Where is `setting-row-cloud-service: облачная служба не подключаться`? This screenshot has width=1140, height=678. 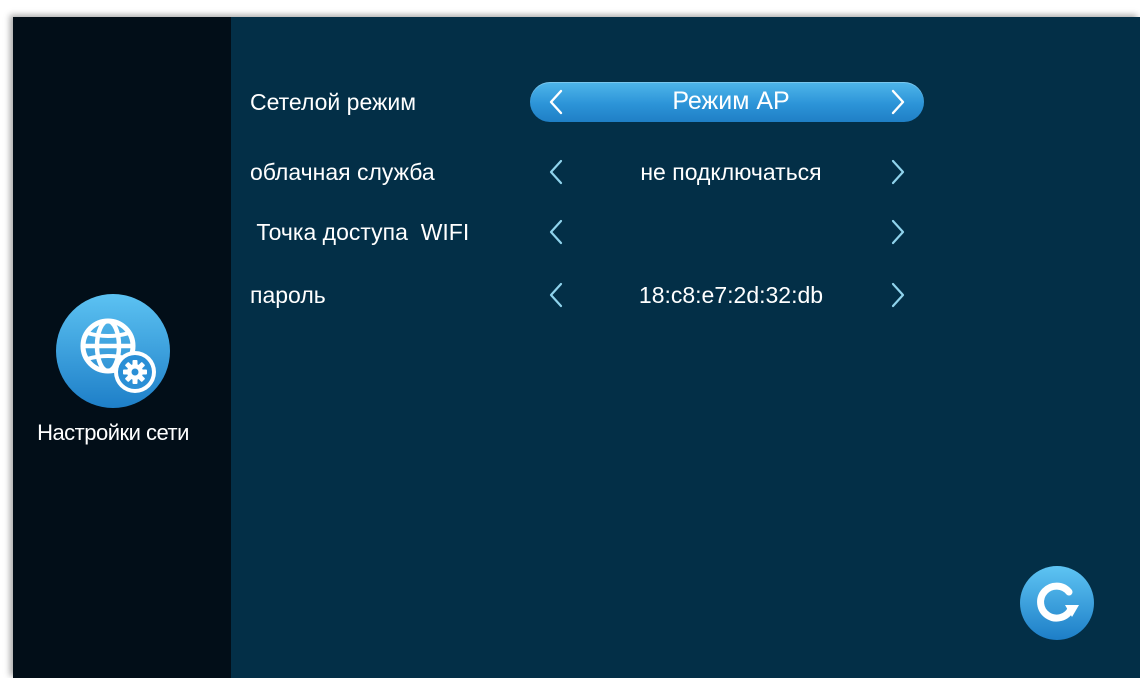 setting-row-cloud-service: облачная служба не подключаться is located at coordinates (581, 172).